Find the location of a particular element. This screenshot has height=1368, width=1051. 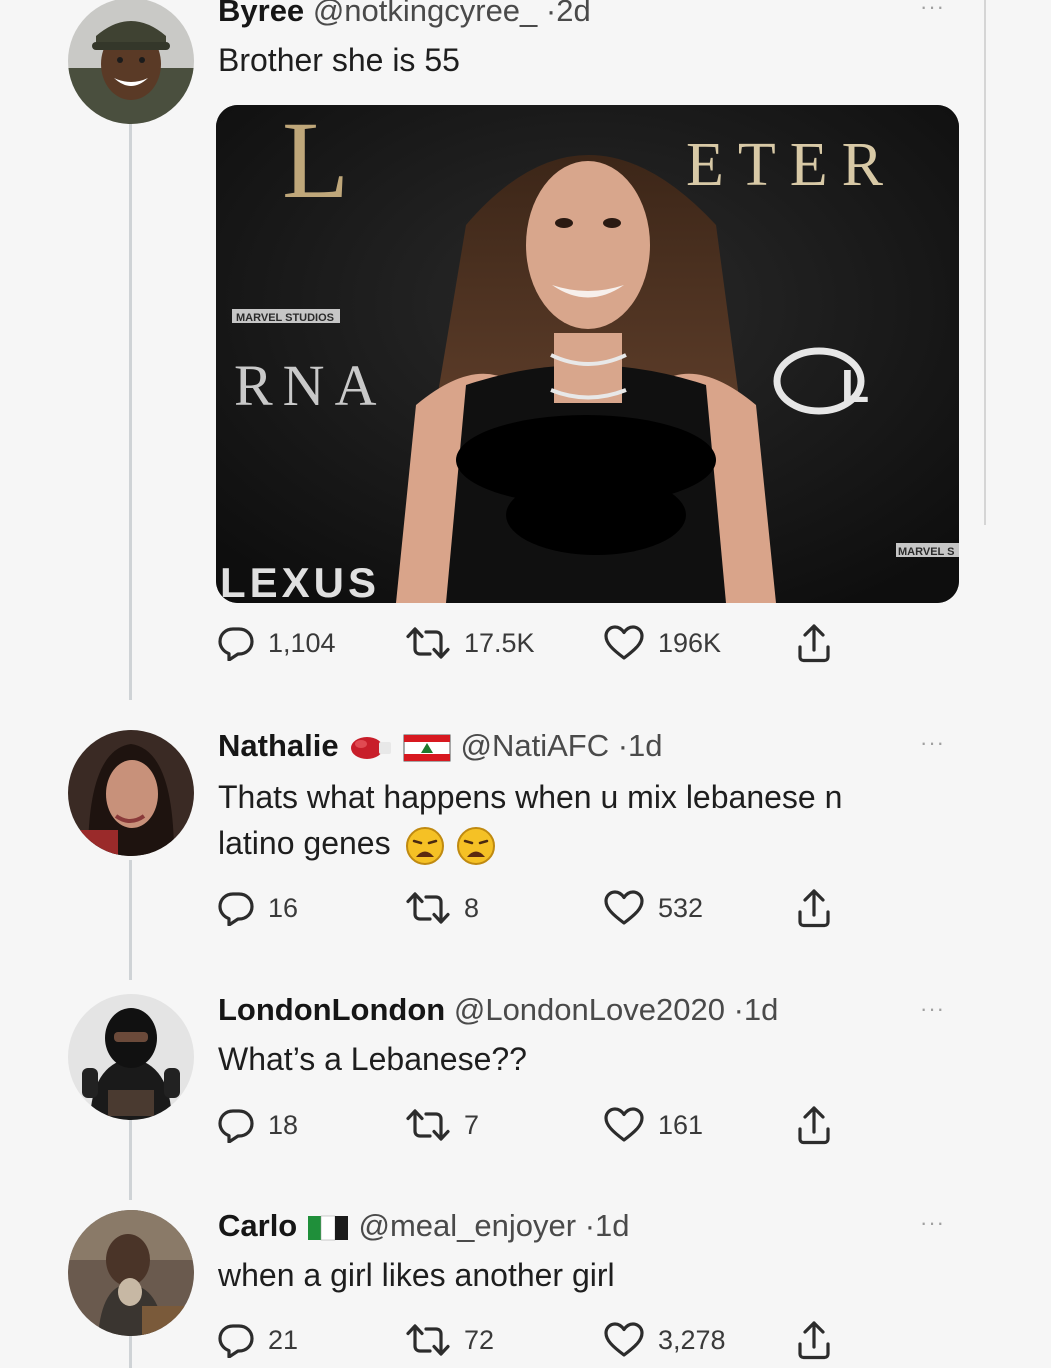

timestamp: 2d is located at coordinates (573, 14).